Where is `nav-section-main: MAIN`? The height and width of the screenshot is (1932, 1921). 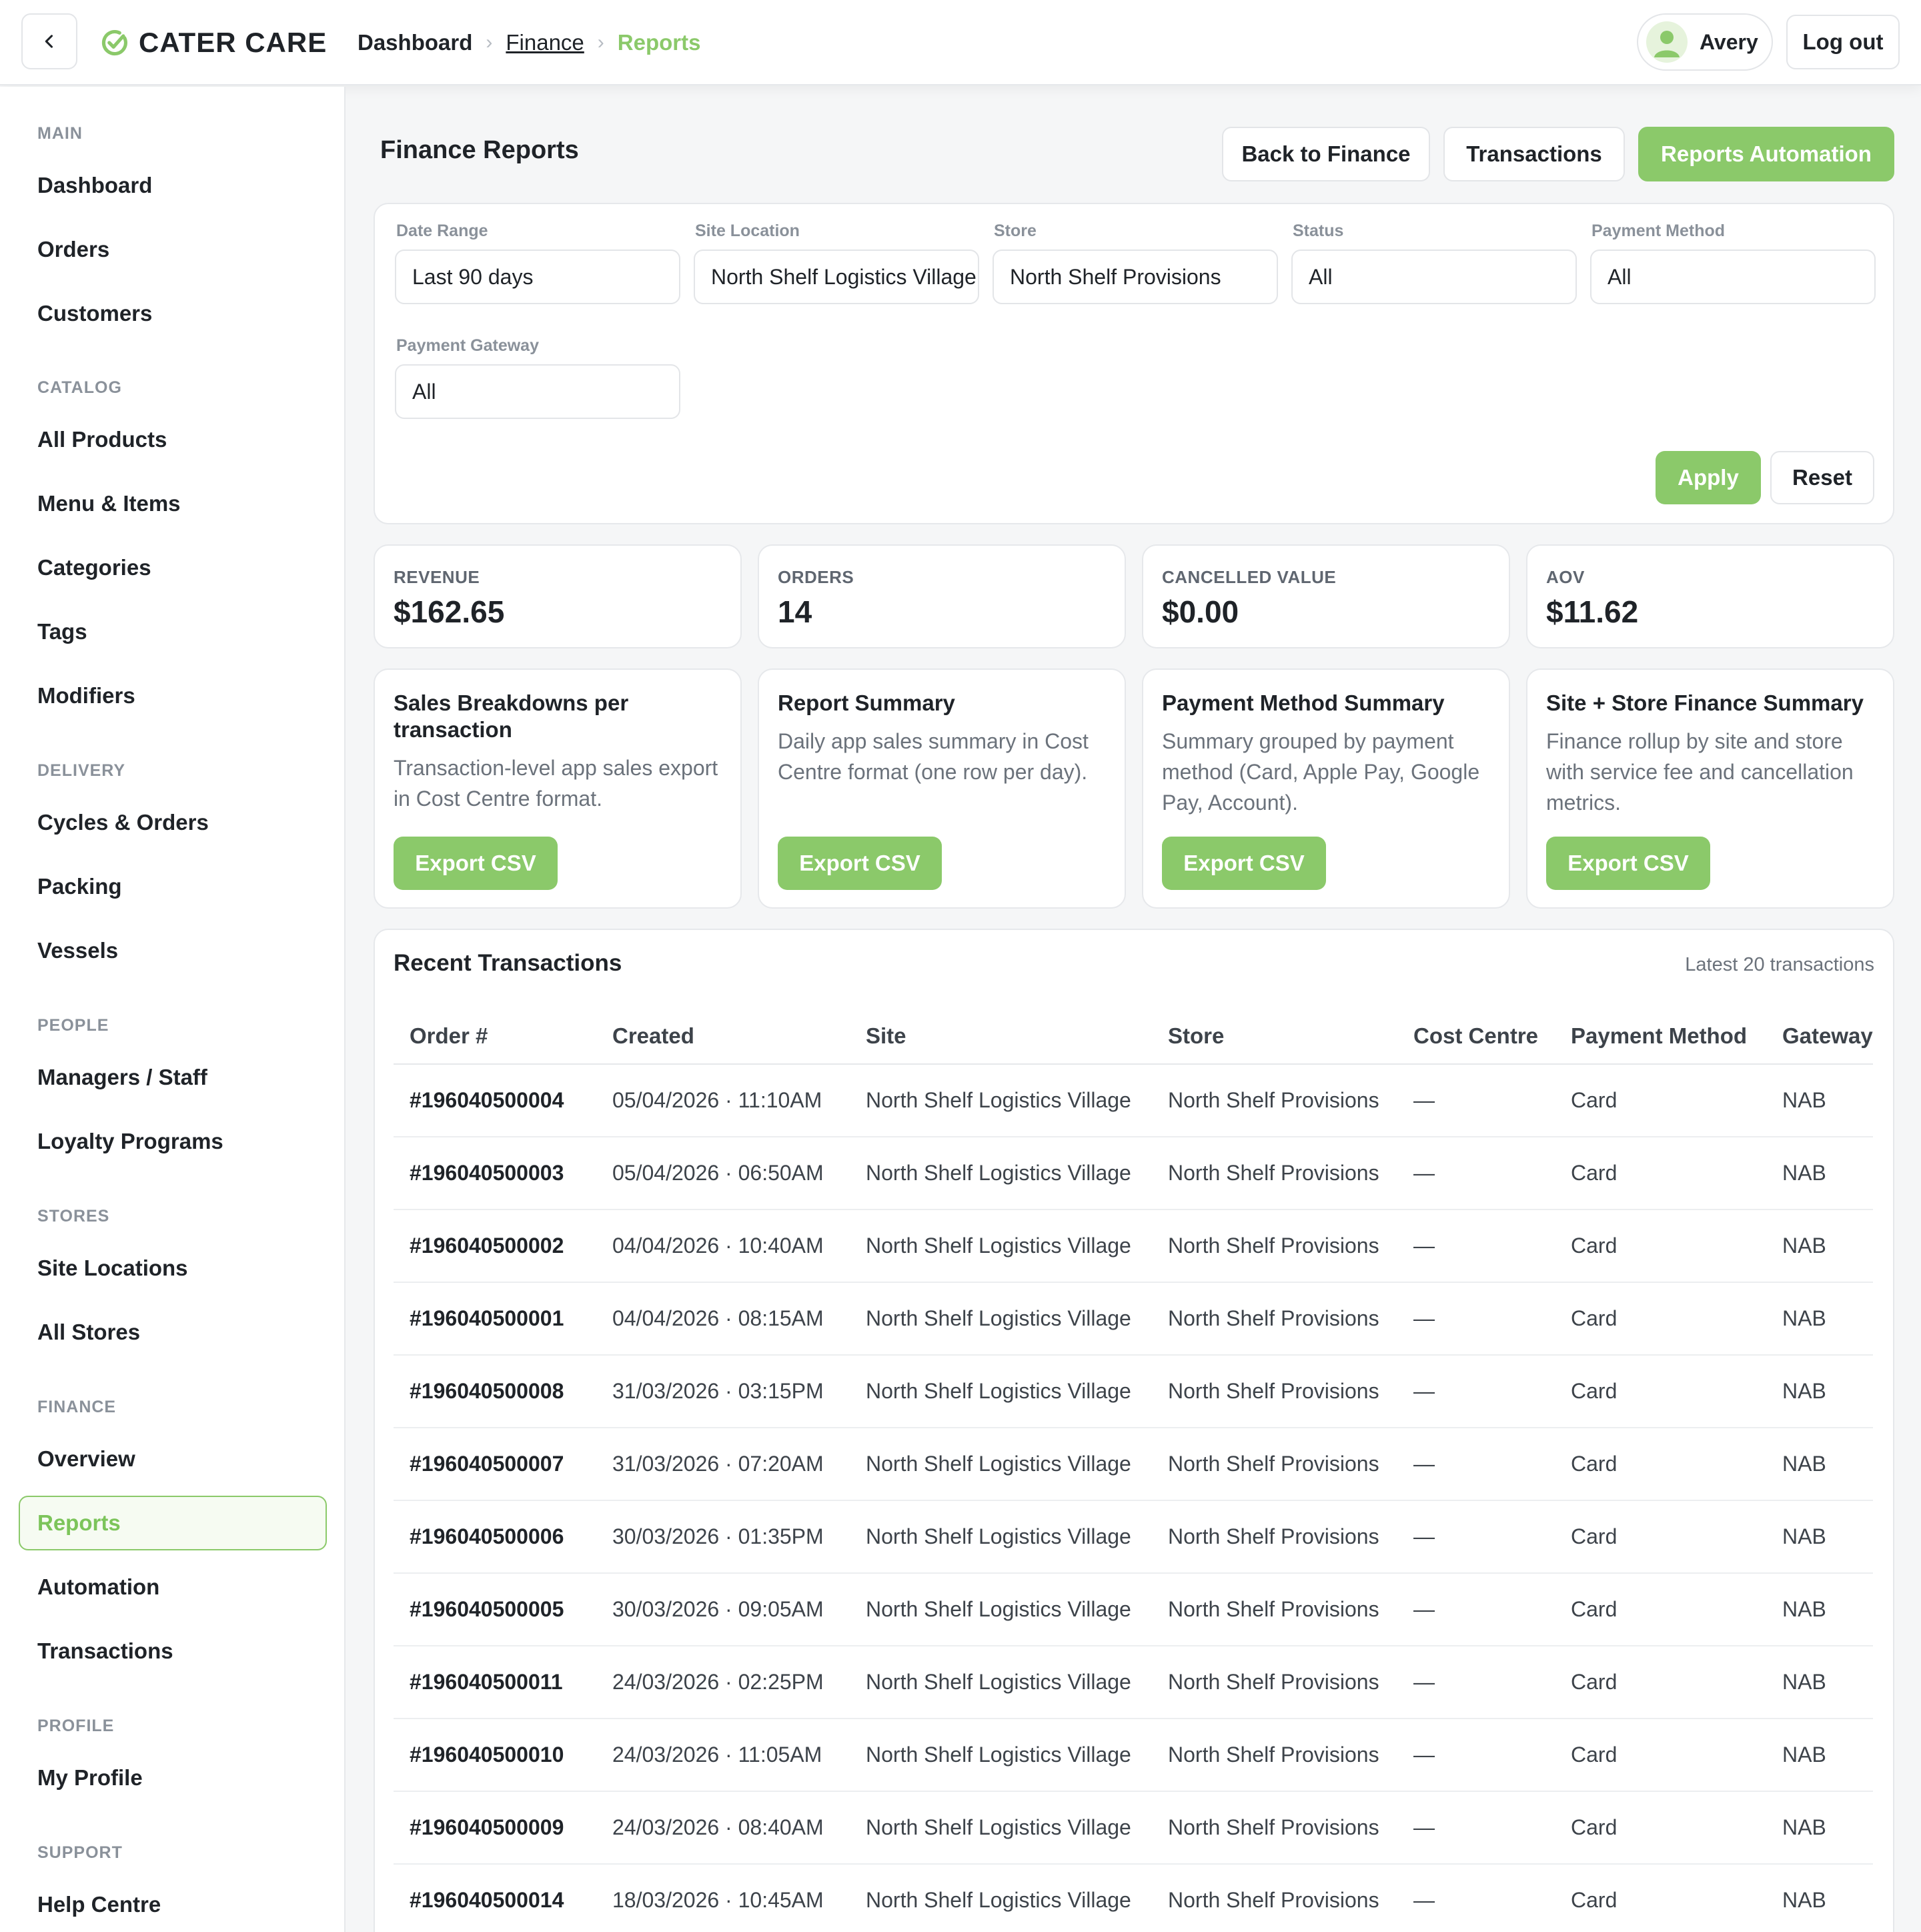
nav-section-main: MAIN is located at coordinates (60, 133).